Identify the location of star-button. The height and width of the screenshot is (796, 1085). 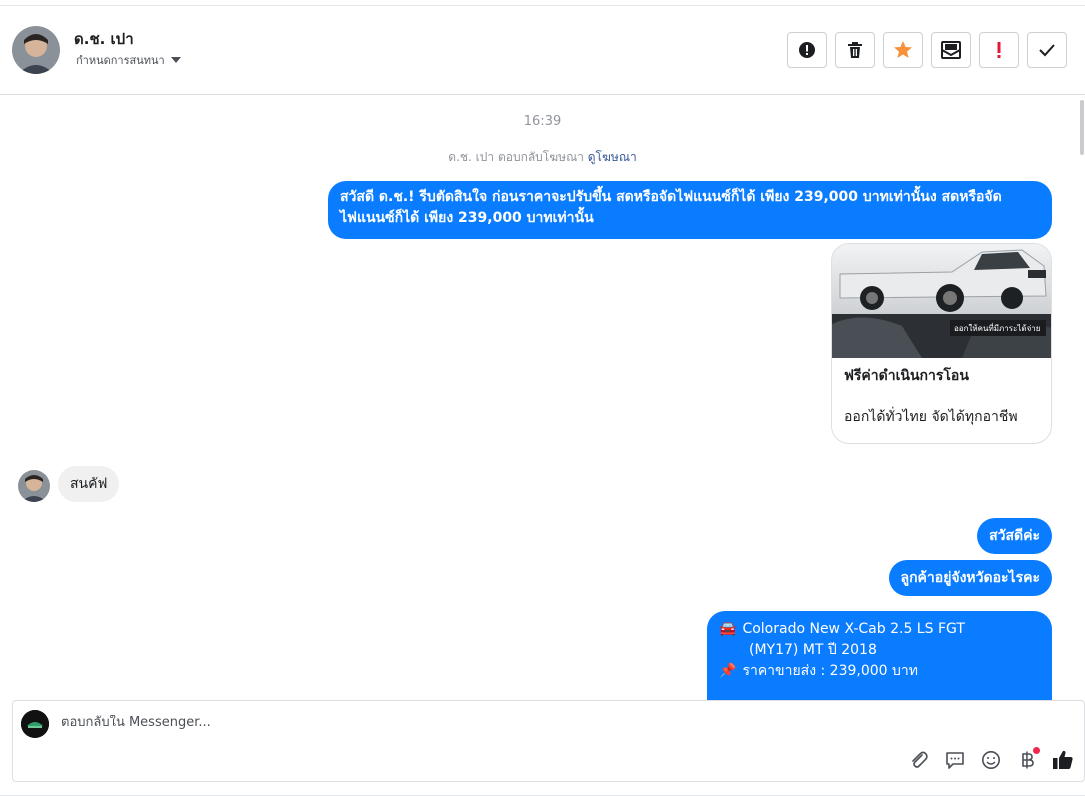
(903, 50).